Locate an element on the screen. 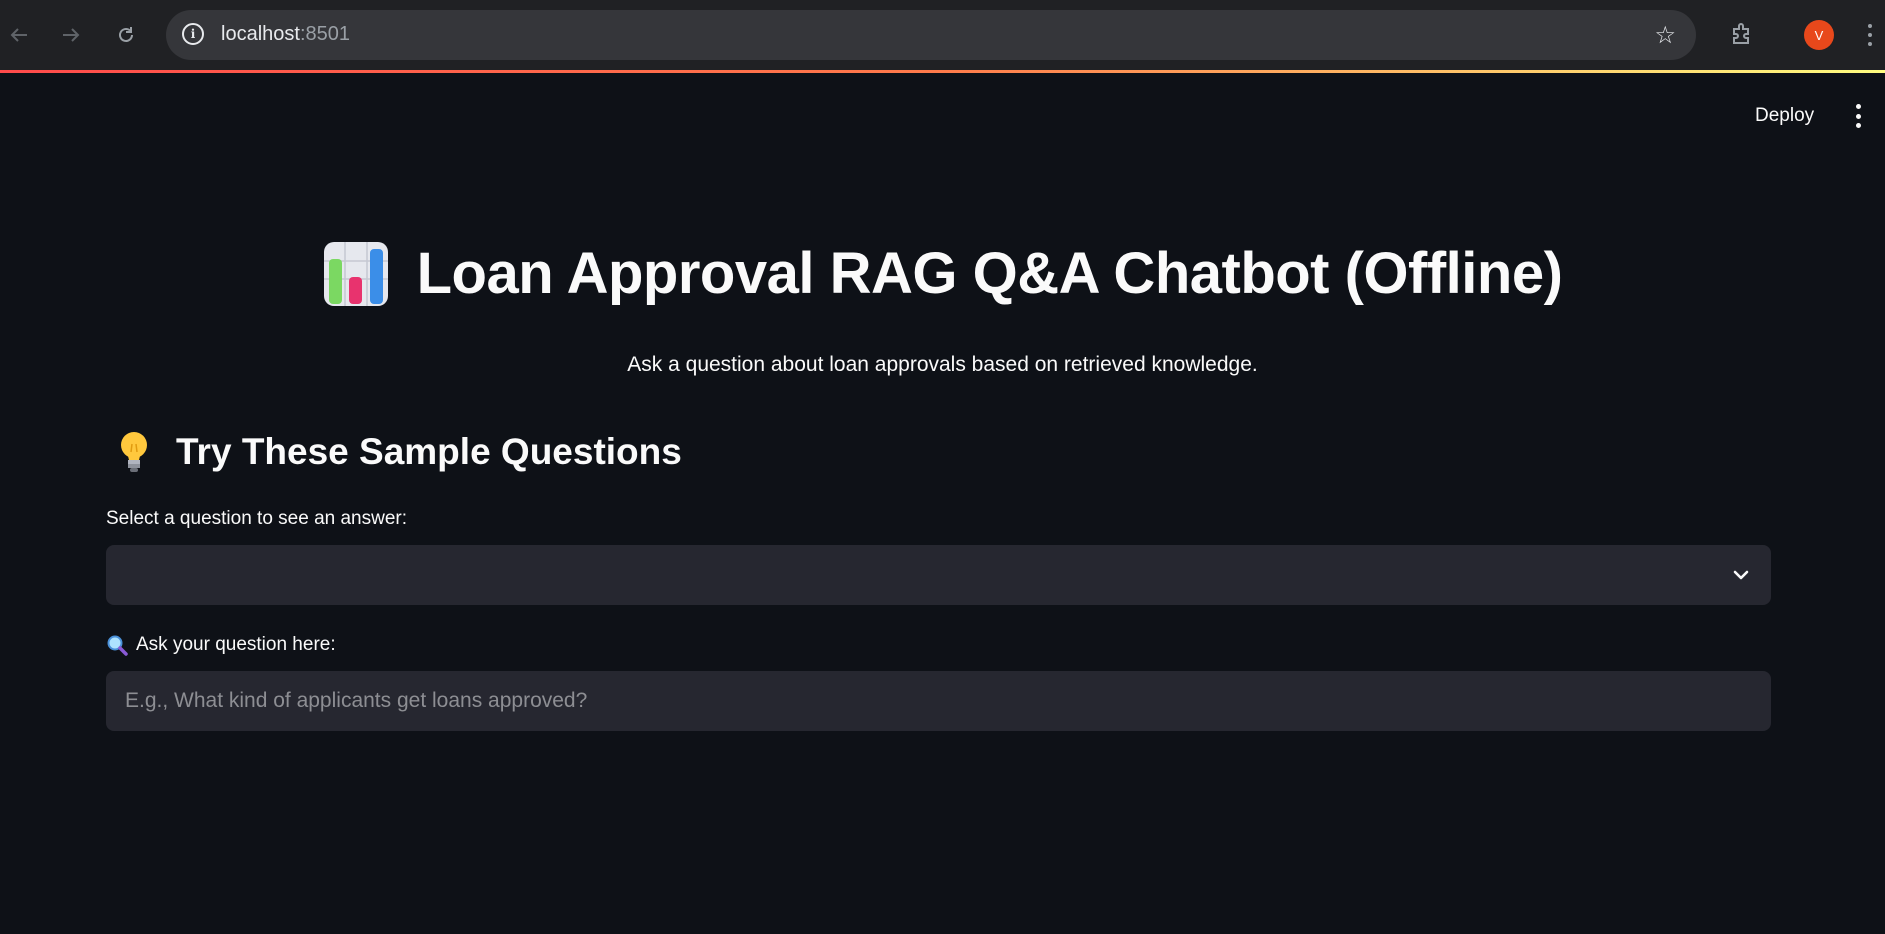 This screenshot has width=1885, height=934. browser-menu-icon is located at coordinates (1870, 35).